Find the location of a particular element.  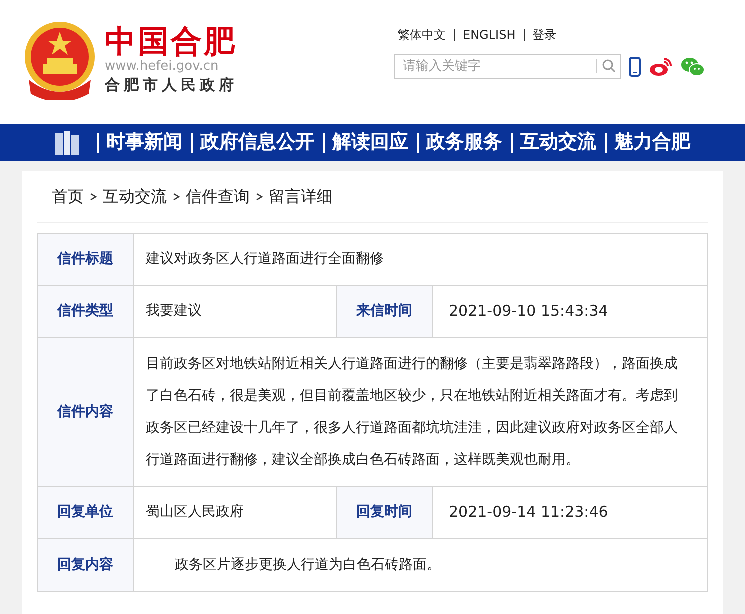

field-label: 信件标题 is located at coordinates (86, 259).